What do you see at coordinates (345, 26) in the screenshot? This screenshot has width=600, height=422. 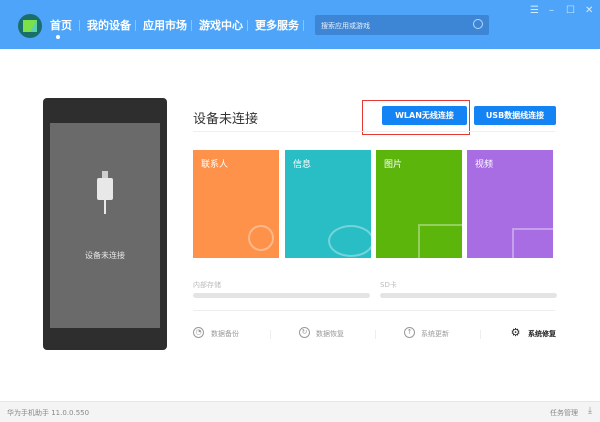 I see `search-placeholder: 搜索应用或游戏` at bounding box center [345, 26].